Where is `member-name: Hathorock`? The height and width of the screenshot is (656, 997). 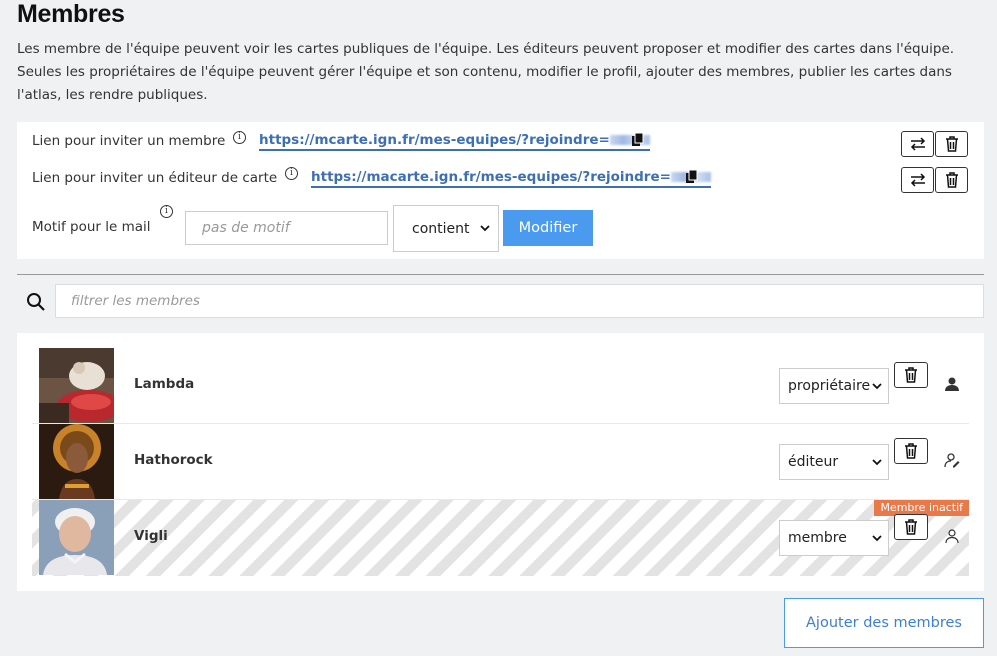
member-name: Hathorock is located at coordinates (173, 460).